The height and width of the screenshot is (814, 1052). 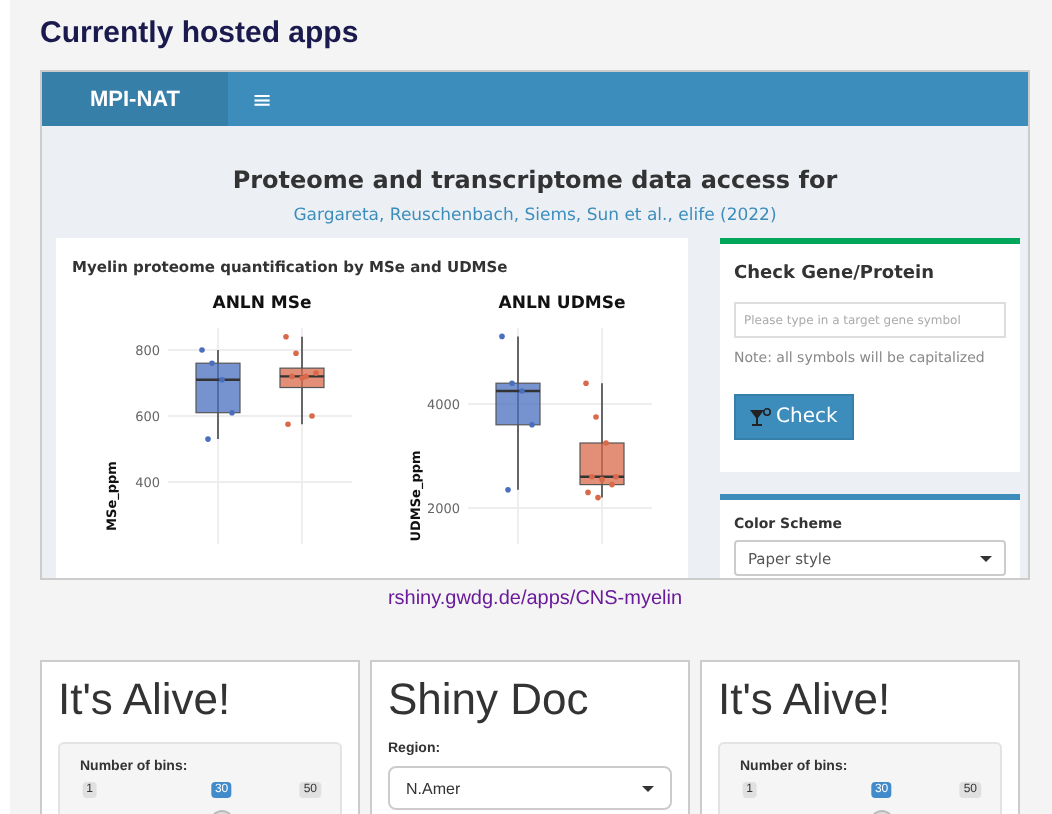 What do you see at coordinates (835, 274) in the screenshot?
I see `panel-title: Check Gene/Protein` at bounding box center [835, 274].